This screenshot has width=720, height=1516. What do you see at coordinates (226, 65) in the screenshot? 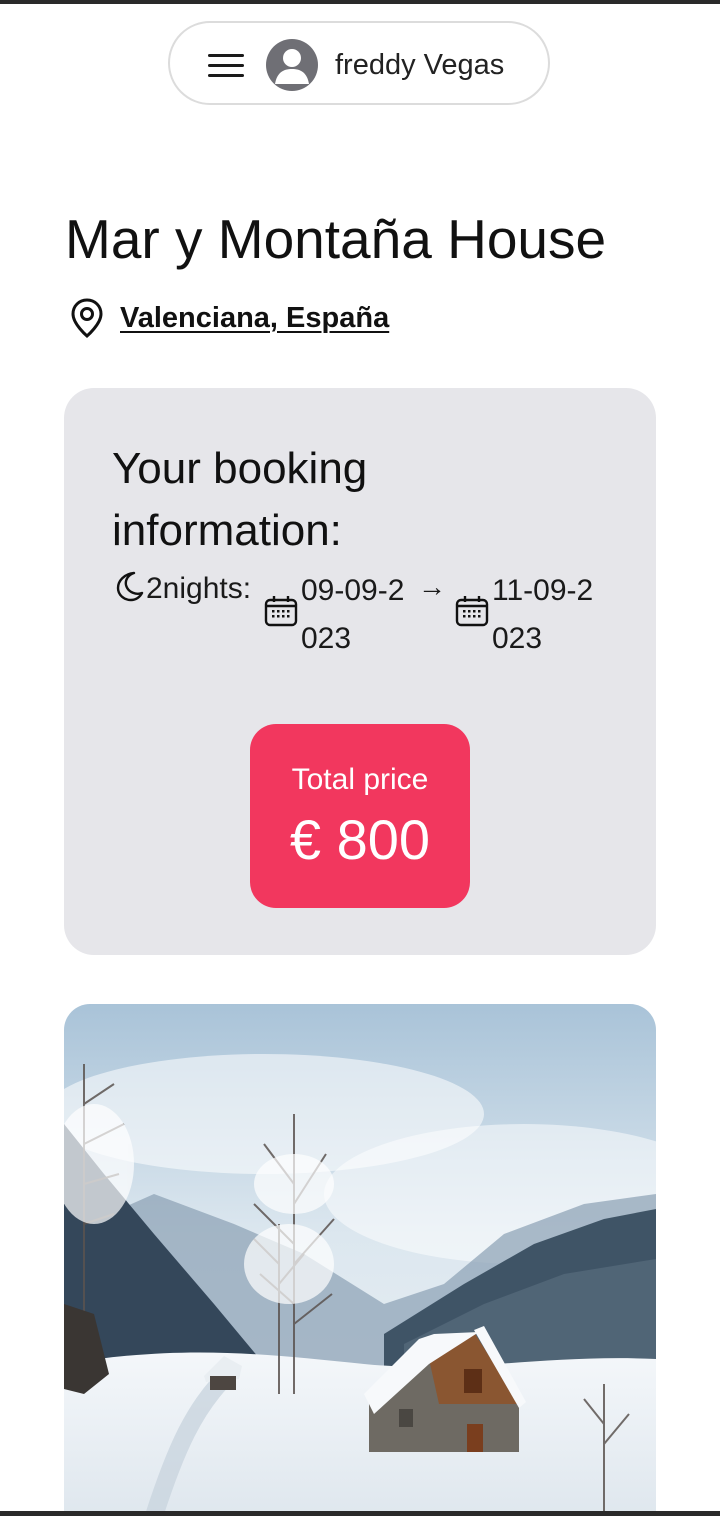
I see `hamburger-menu-icon` at bounding box center [226, 65].